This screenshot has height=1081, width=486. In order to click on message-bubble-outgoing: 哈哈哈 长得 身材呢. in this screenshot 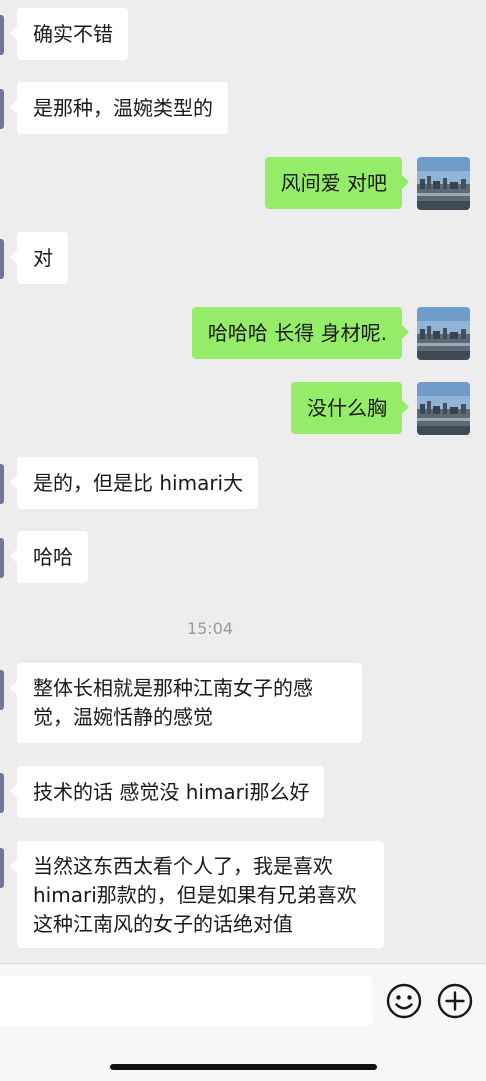, I will do `click(300, 333)`.